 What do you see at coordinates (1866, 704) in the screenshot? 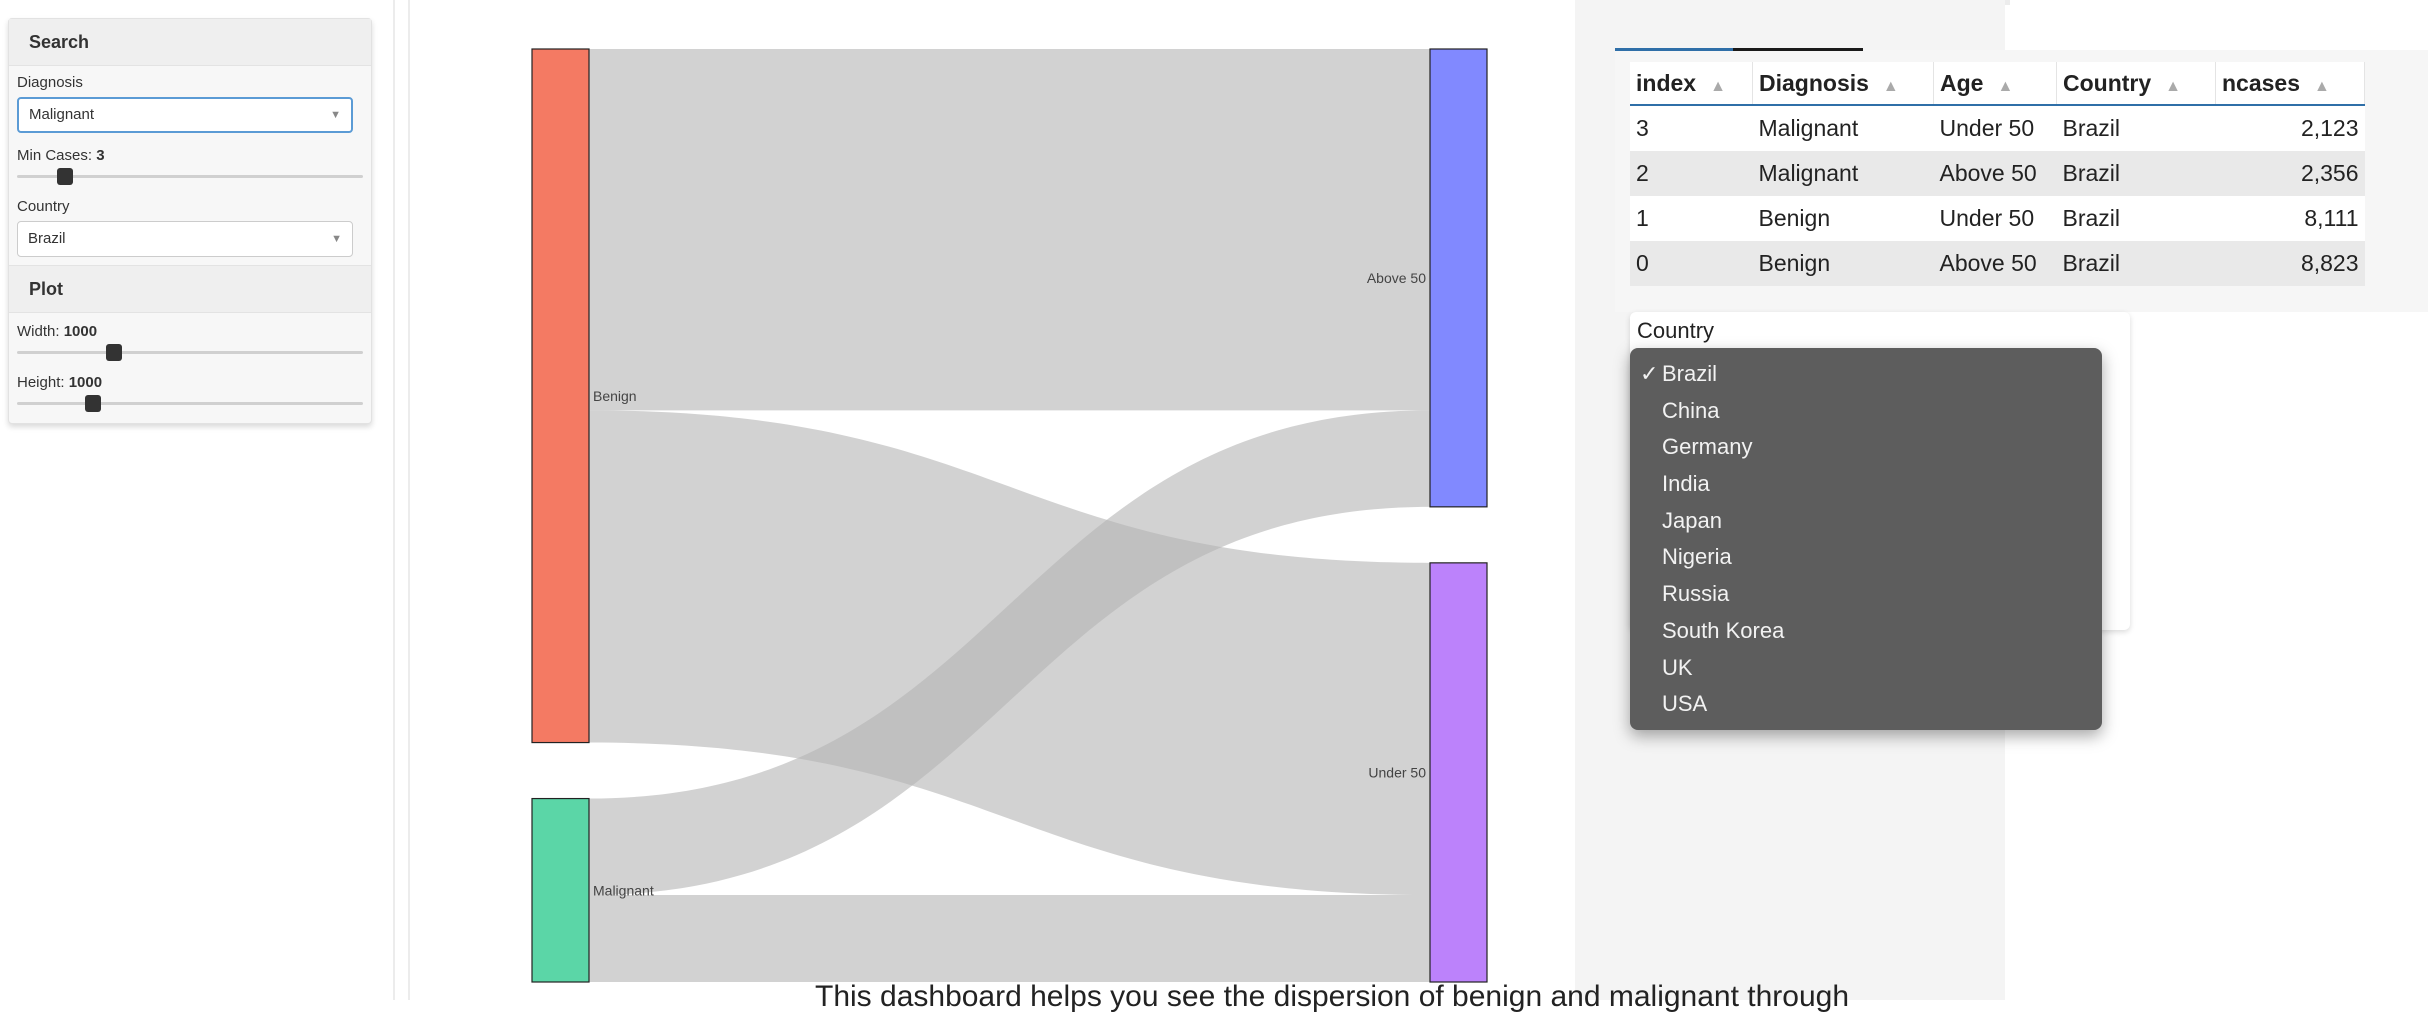
I see `dropdown-option: USA` at bounding box center [1866, 704].